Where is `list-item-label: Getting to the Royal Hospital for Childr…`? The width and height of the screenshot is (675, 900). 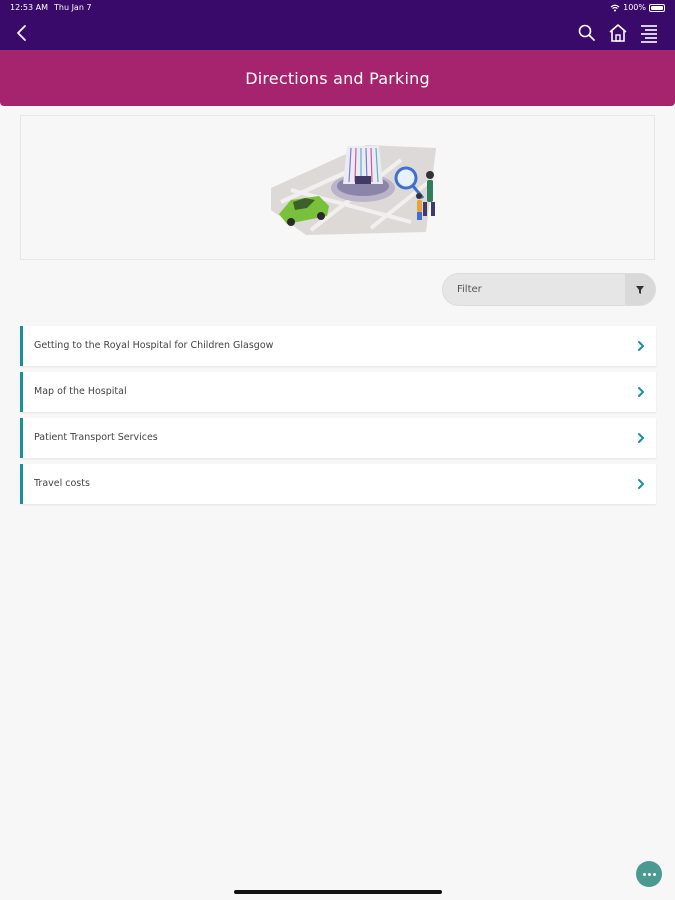 list-item-label: Getting to the Royal Hospital for Childr… is located at coordinates (154, 345).